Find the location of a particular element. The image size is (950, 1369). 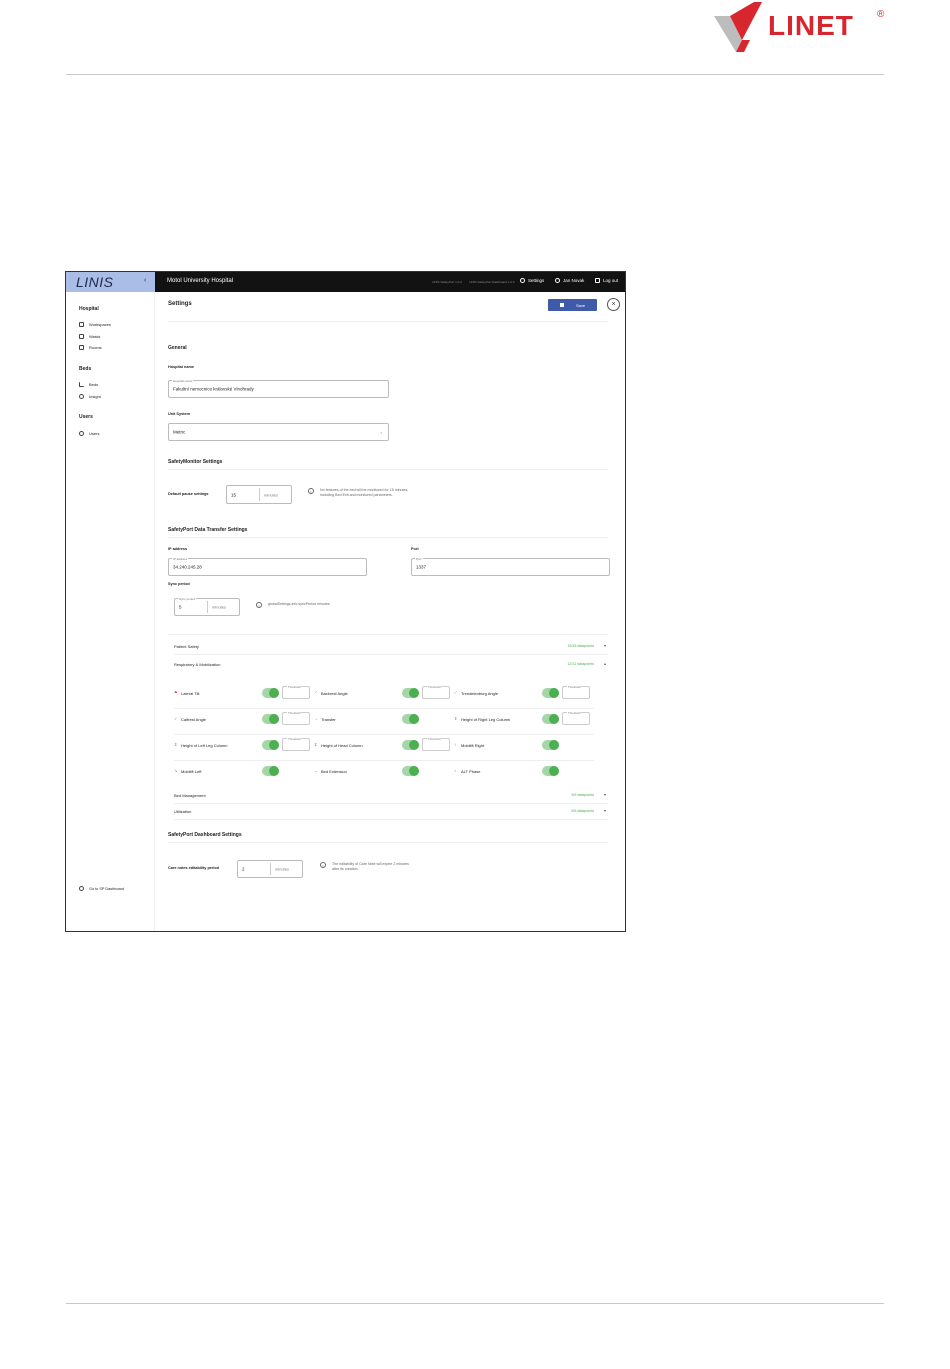

collapse-chevron-icon: ‹ is located at coordinates (145, 280).